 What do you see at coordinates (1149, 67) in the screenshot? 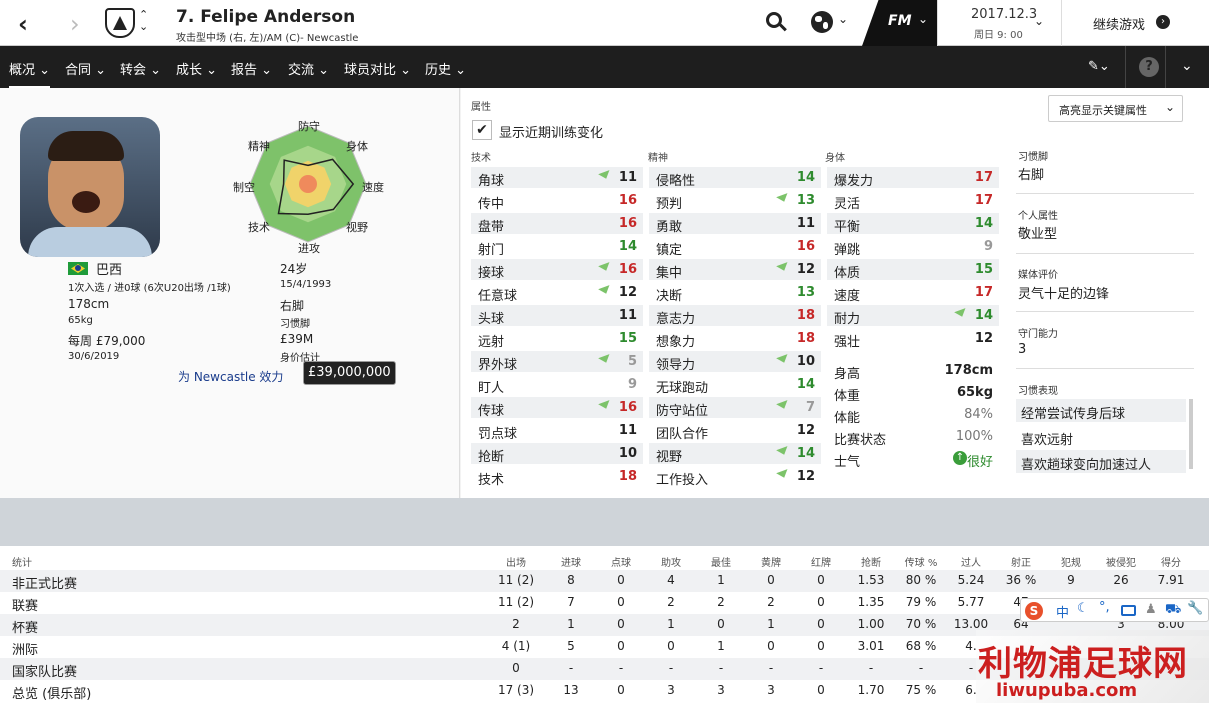
I see `help-icon: ?` at bounding box center [1149, 67].